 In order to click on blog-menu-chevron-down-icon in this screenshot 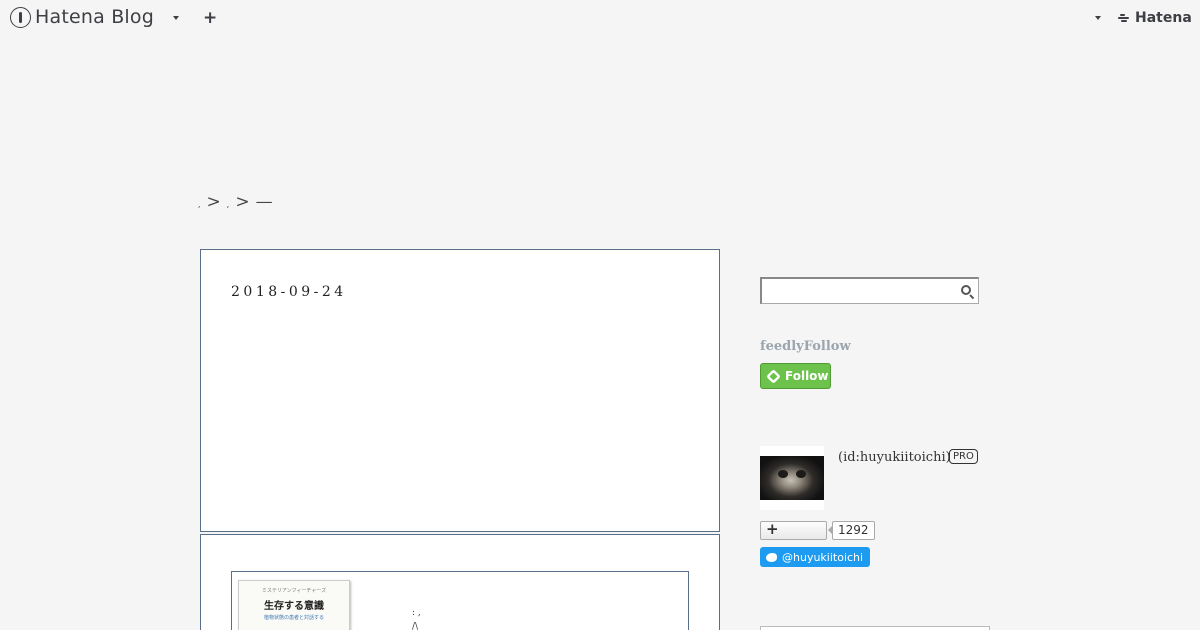, I will do `click(176, 18)`.